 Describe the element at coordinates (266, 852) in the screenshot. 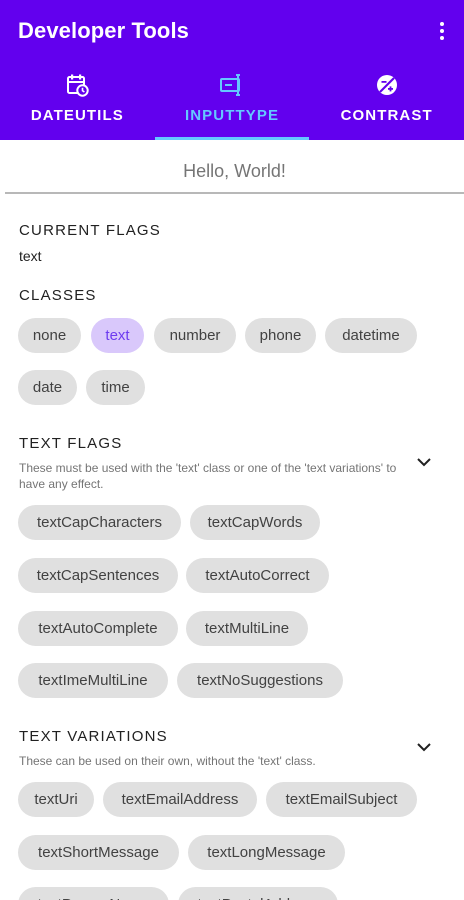

I see `chip-variation: textLongMessage` at that location.